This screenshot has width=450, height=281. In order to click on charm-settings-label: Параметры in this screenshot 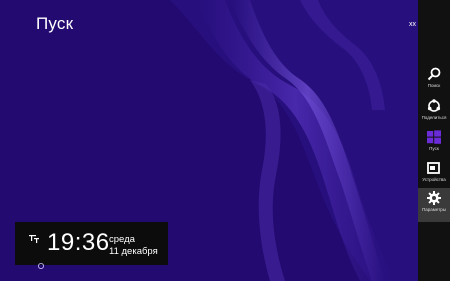, I will do `click(434, 209)`.